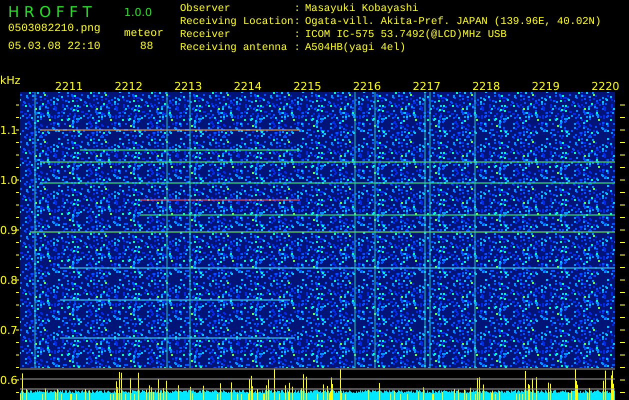  What do you see at coordinates (237, 22) in the screenshot?
I see `info-label: Receiving Location` at bounding box center [237, 22].